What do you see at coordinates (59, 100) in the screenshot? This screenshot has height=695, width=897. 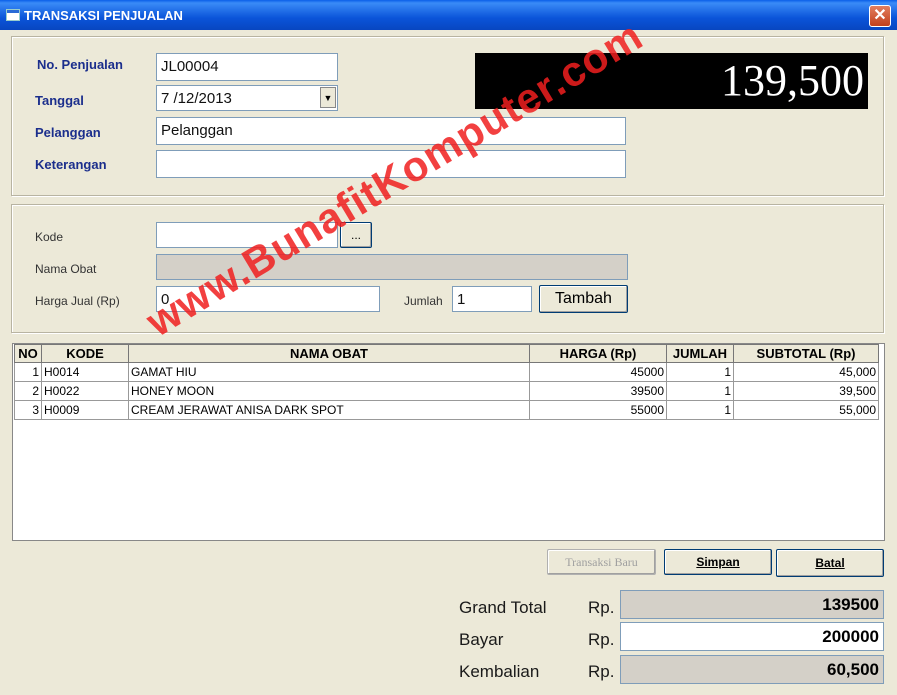 I see `tanggal-label: Tanggal` at bounding box center [59, 100].